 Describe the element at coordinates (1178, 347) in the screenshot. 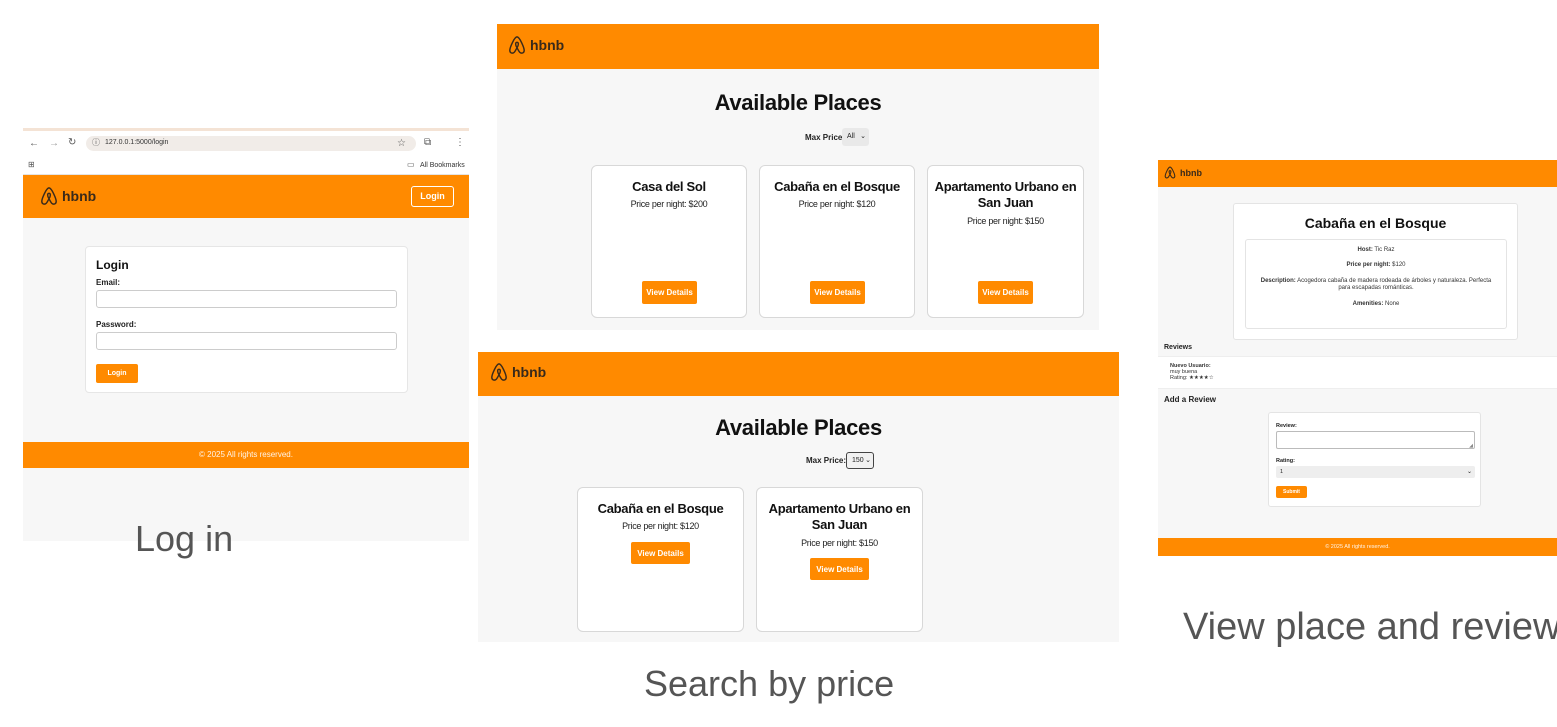

I see `reviews-heading: Reviews` at that location.